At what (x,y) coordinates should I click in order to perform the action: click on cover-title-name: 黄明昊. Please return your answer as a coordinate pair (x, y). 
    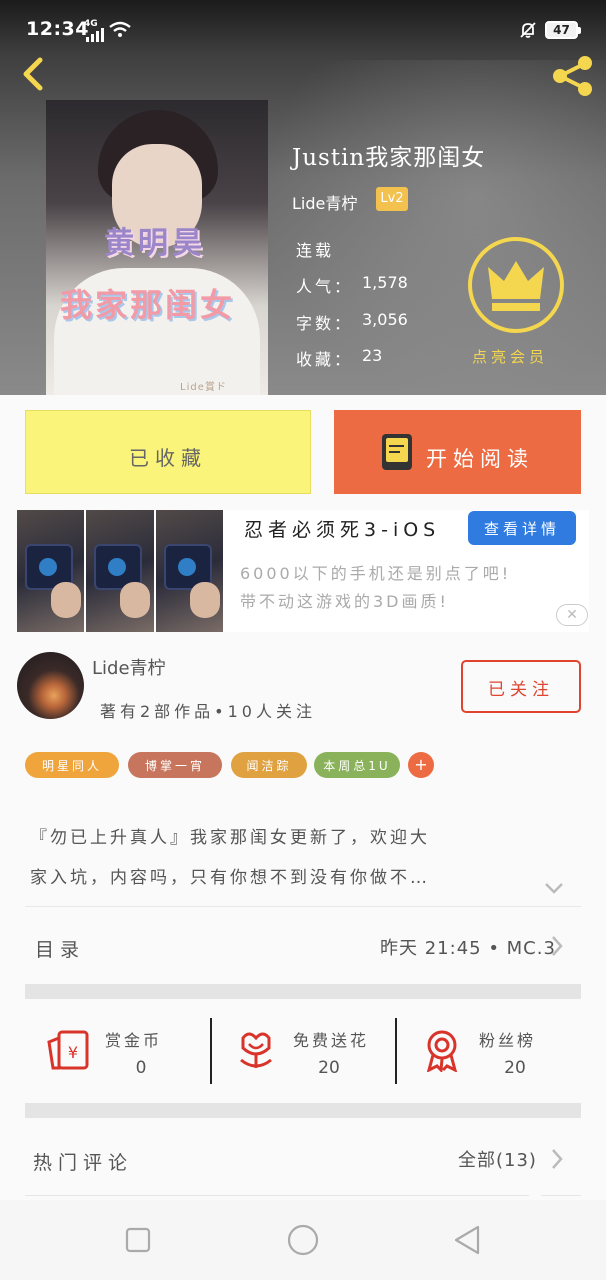
    Looking at the image, I should click on (155, 243).